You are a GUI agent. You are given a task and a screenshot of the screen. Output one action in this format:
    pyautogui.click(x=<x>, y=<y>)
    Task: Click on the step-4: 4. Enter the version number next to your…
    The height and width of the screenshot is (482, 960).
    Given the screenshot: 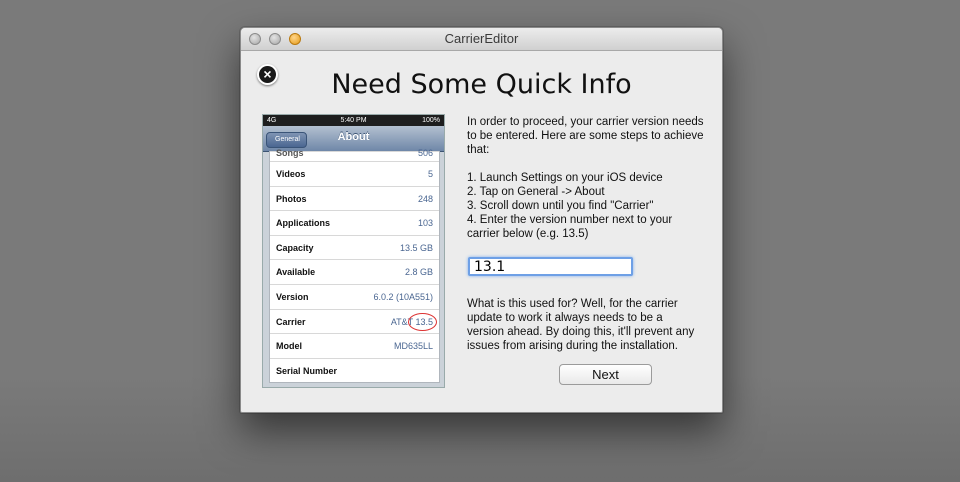 What is the action you would take?
    pyautogui.click(x=570, y=227)
    